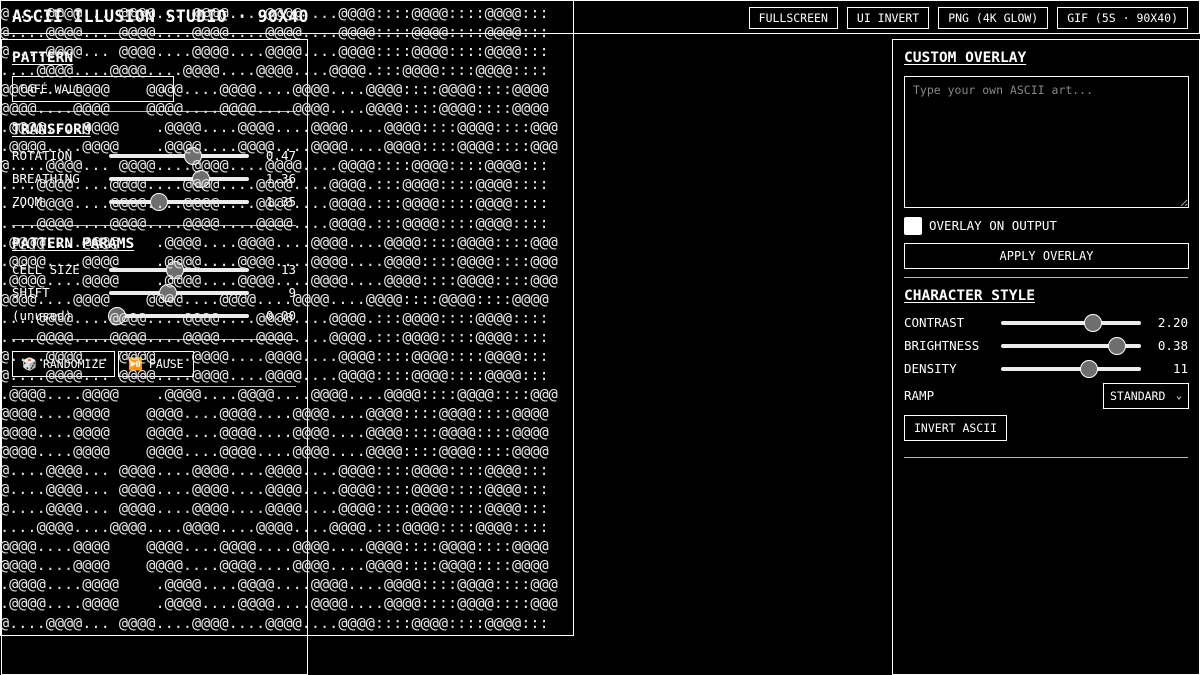  Describe the element at coordinates (965, 58) in the screenshot. I see `custom-overlay-title: CUSTOM OVERLAY` at that location.